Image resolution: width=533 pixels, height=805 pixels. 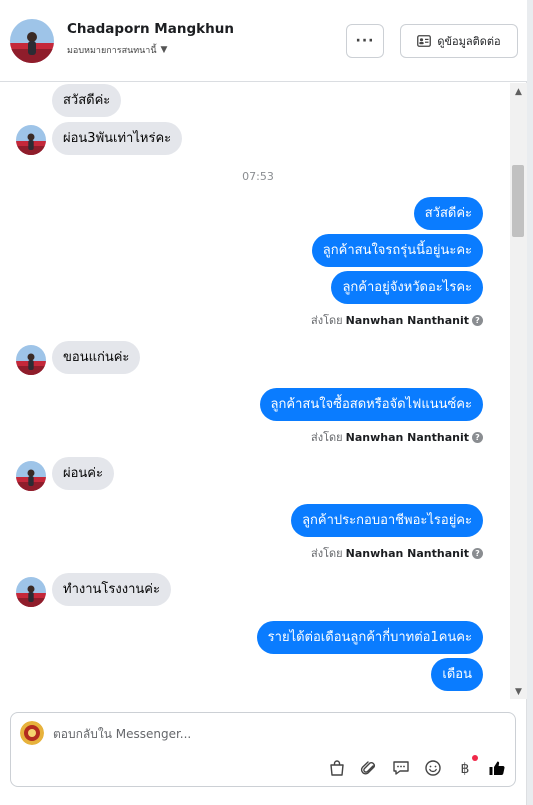 I want to click on more-icon: ···, so click(x=365, y=41).